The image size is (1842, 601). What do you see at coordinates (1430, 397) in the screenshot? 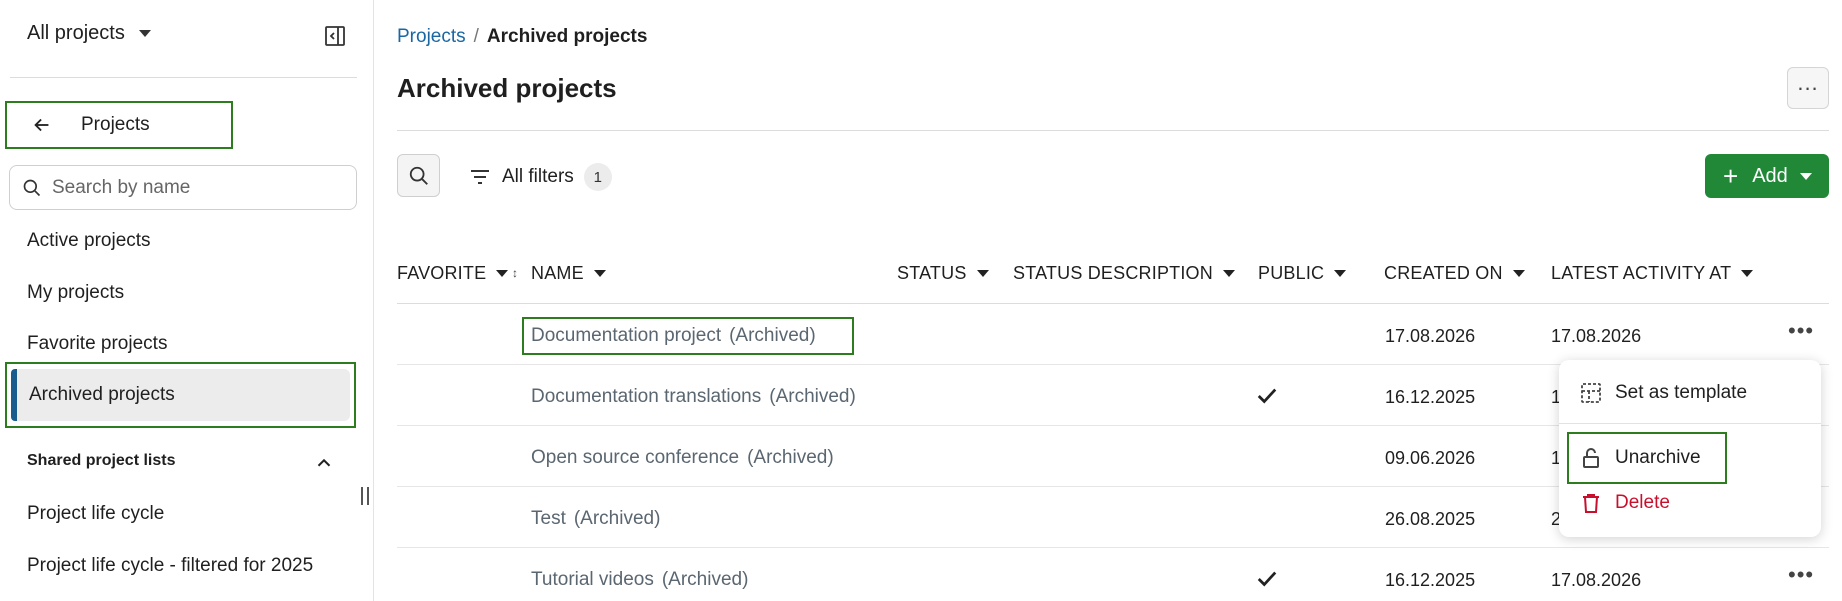
I see `created-on-cell: 16.12.2025` at bounding box center [1430, 397].